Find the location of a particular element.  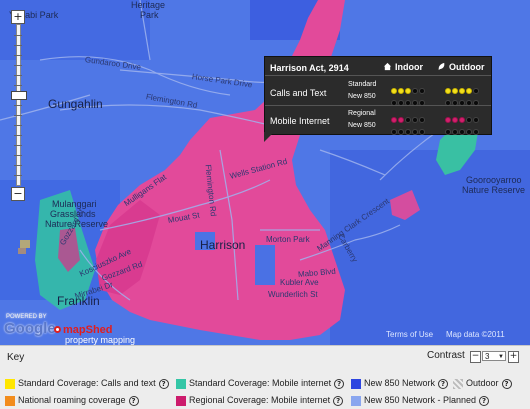

row-calls-sub1: Standard is located at coordinates (362, 84).